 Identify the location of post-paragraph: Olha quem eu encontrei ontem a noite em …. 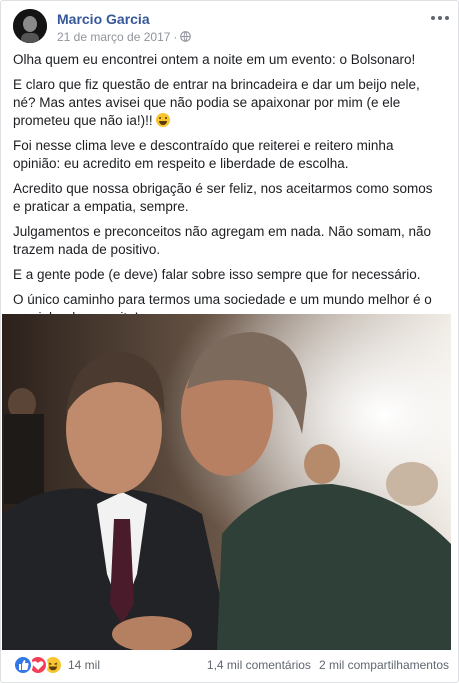
(214, 59).